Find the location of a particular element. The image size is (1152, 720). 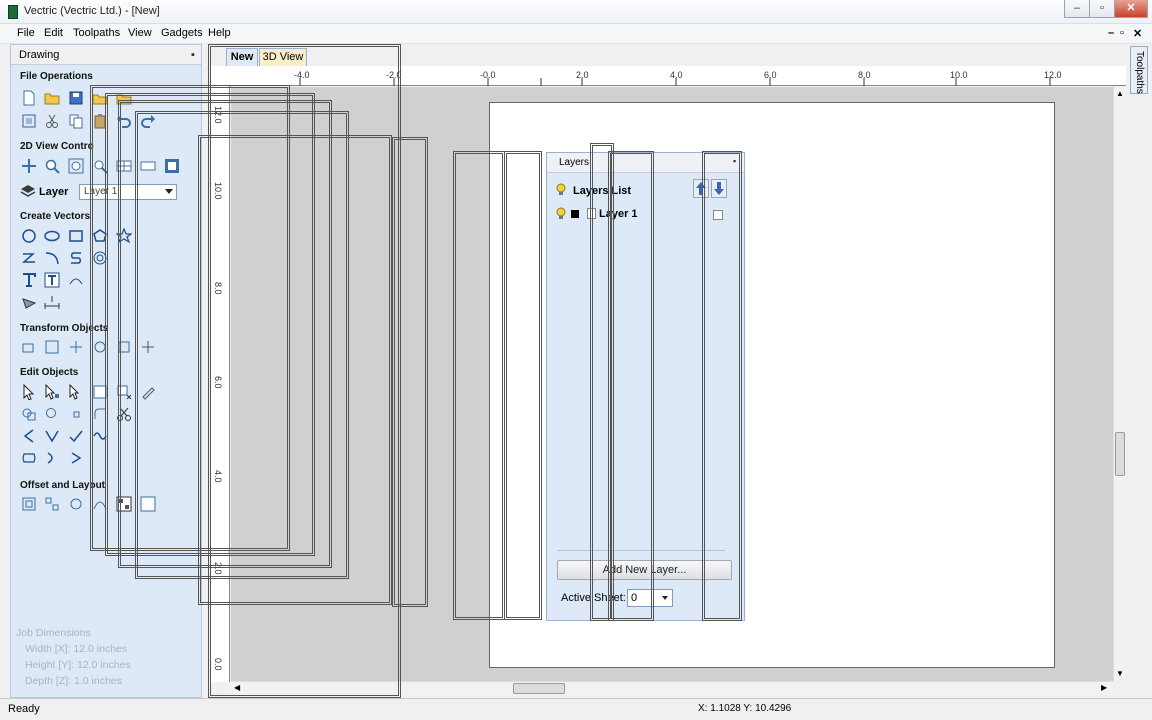

open-folder-icon is located at coordinates (52, 98).